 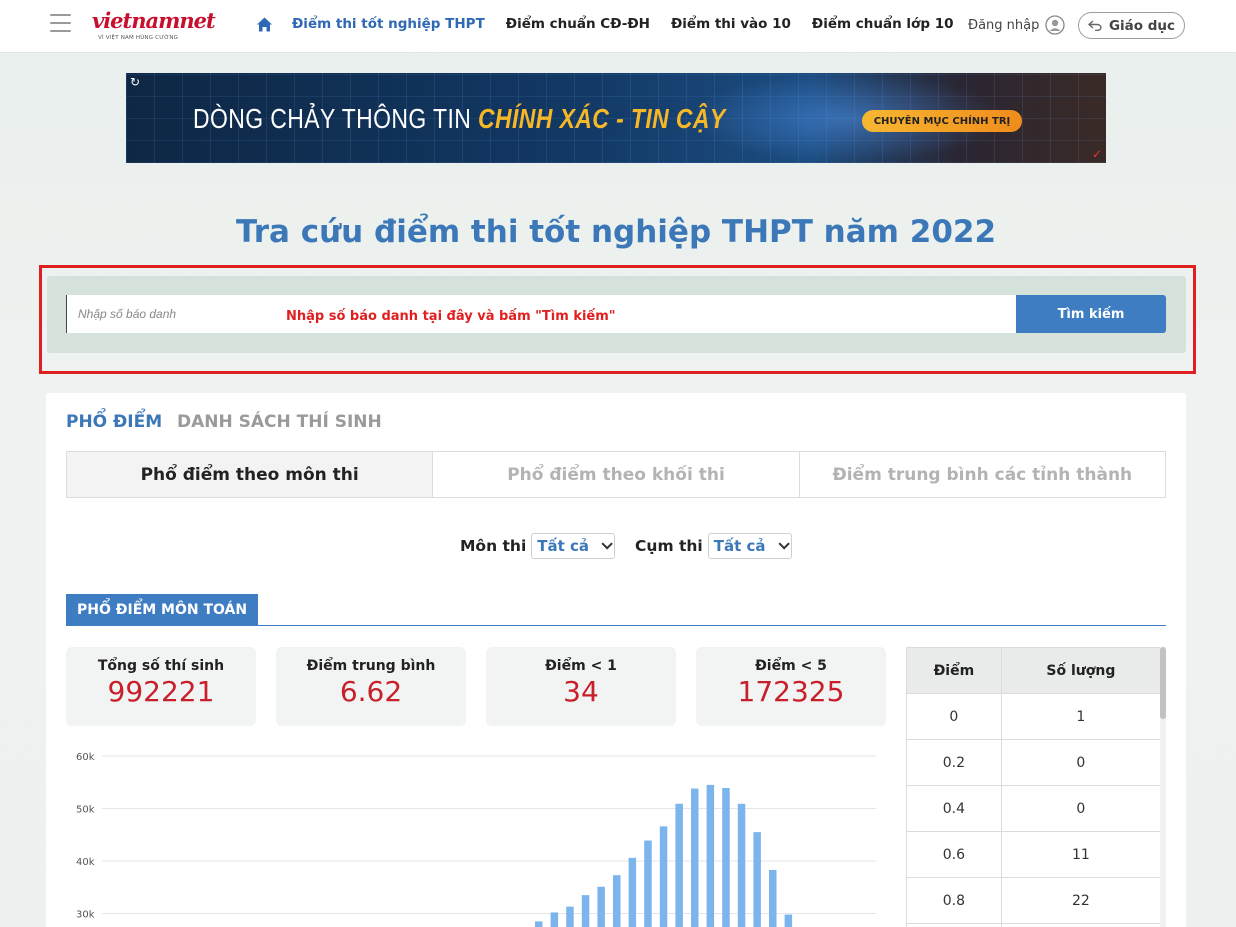 I want to click on table-header-count: Số lượng, so click(x=1081, y=670).